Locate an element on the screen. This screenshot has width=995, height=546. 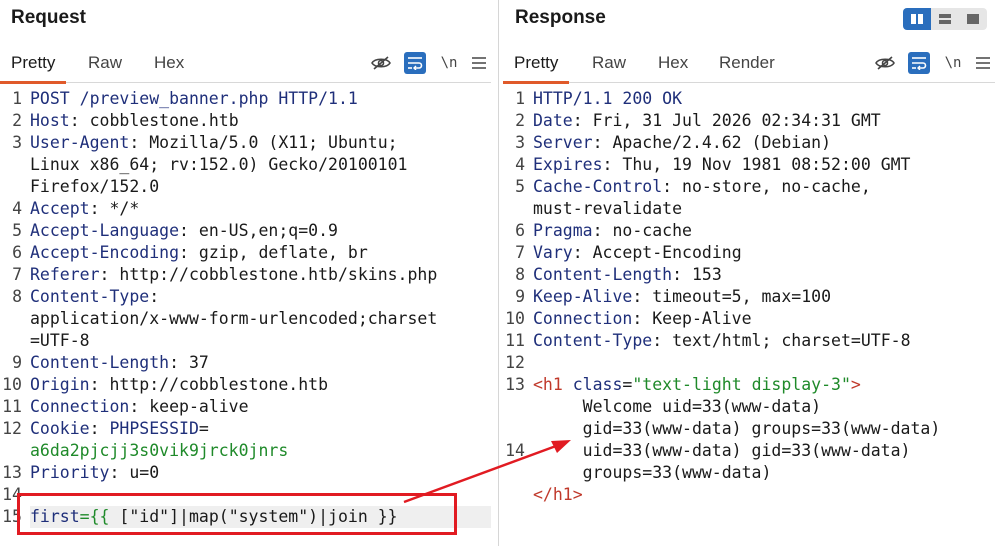
code-line: HTTP/1.1 200 OK is located at coordinates (764, 99).